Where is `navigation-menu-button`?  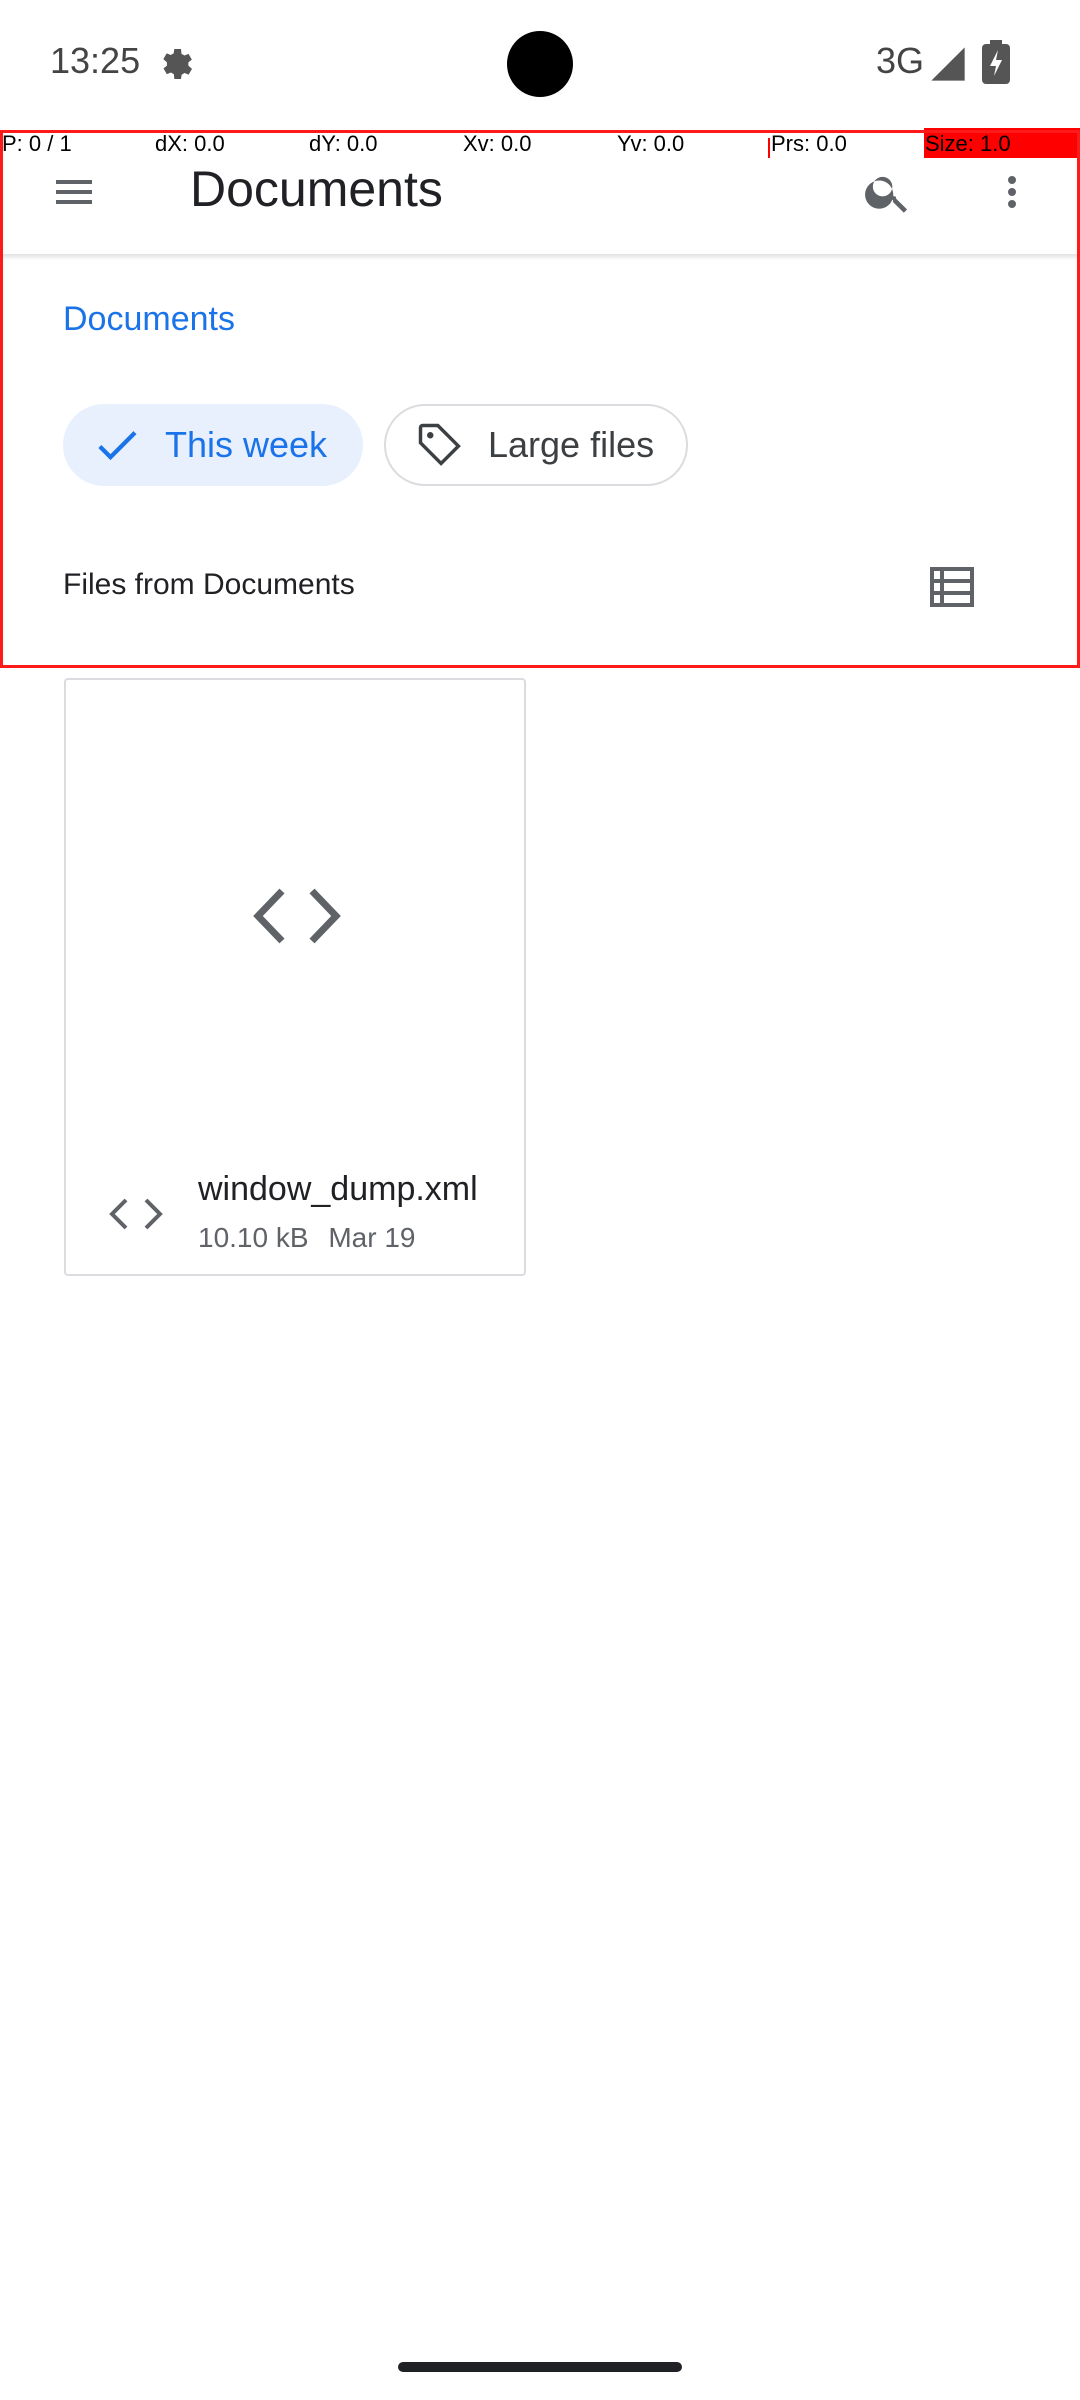
navigation-menu-button is located at coordinates (74, 192).